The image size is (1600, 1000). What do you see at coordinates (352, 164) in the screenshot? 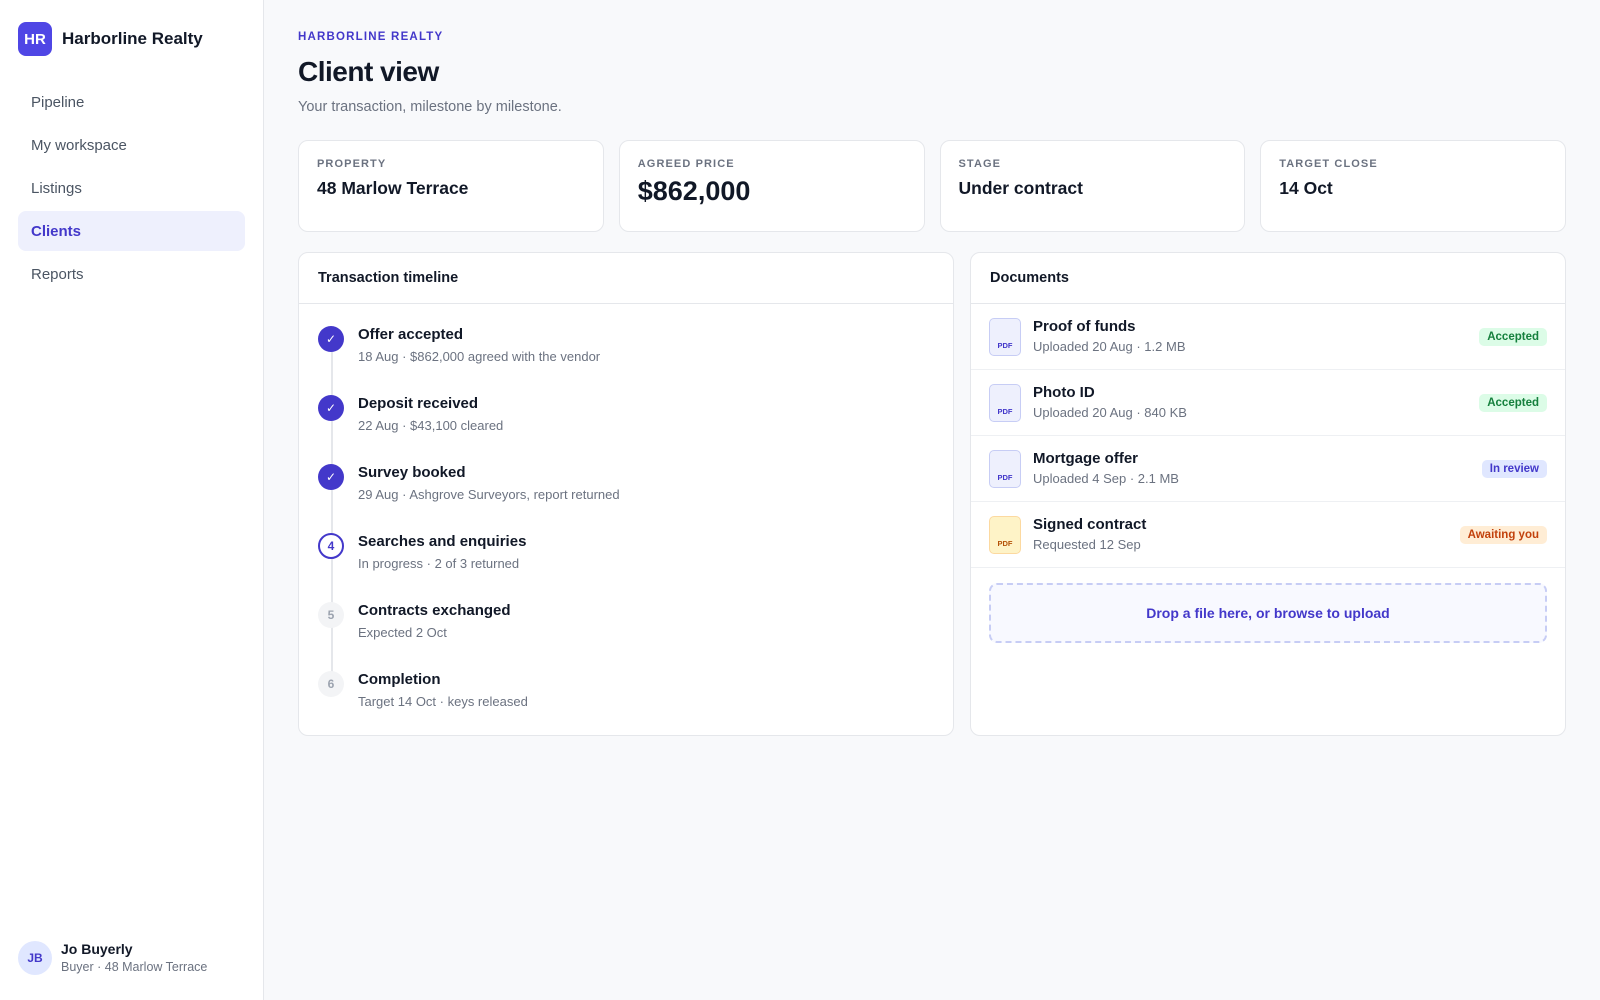
I see `stat-label: PROPERTY` at bounding box center [352, 164].